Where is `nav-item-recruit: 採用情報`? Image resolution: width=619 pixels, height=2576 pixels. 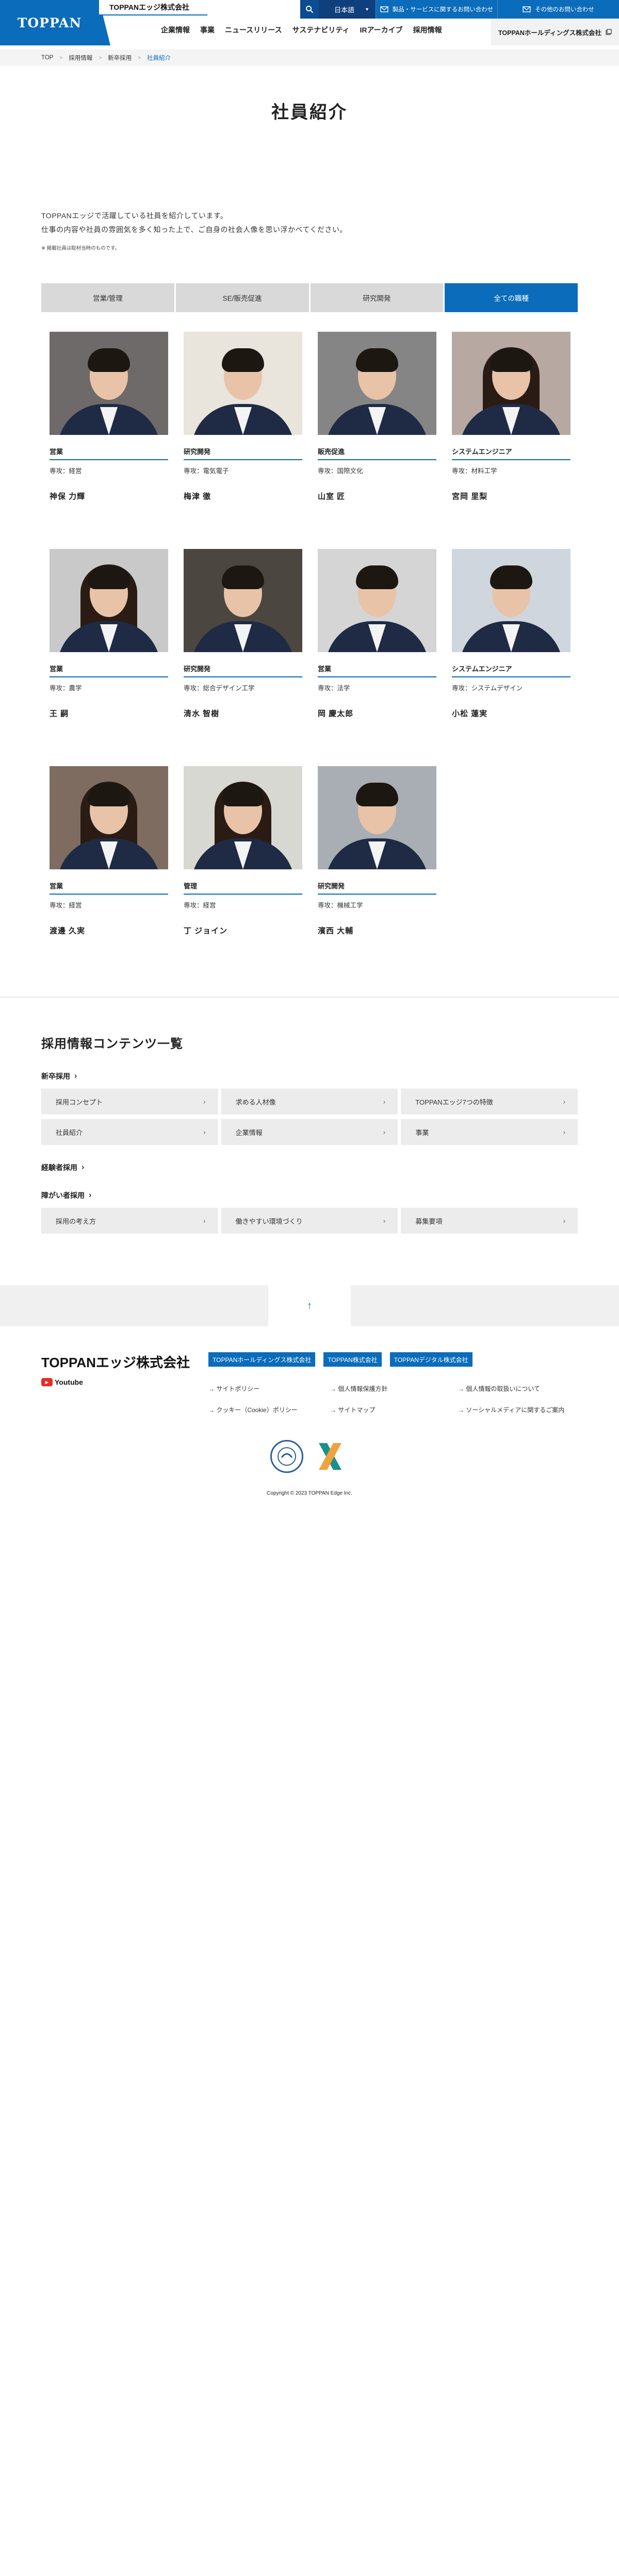 nav-item-recruit: 採用情報 is located at coordinates (428, 30).